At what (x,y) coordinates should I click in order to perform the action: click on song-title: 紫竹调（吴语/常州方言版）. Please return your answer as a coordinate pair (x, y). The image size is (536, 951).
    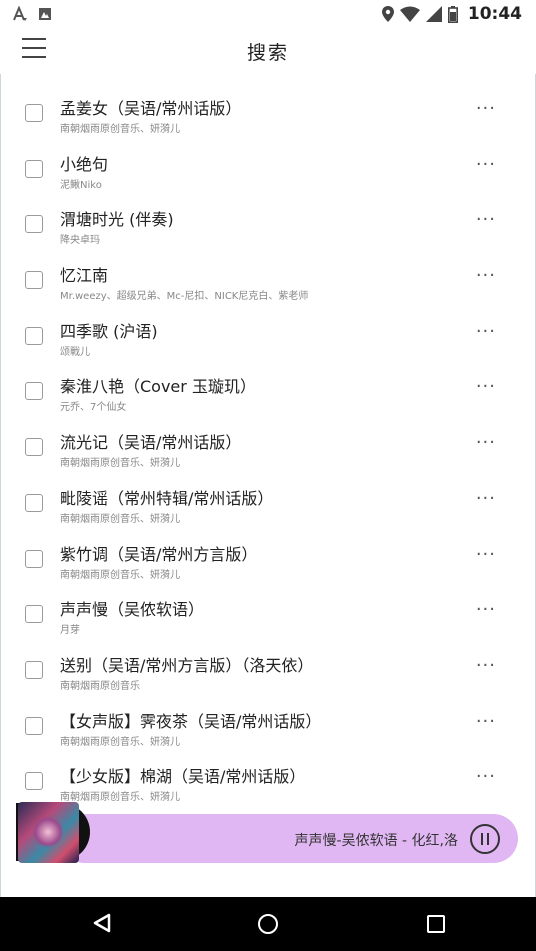
    Looking at the image, I should click on (159, 554).